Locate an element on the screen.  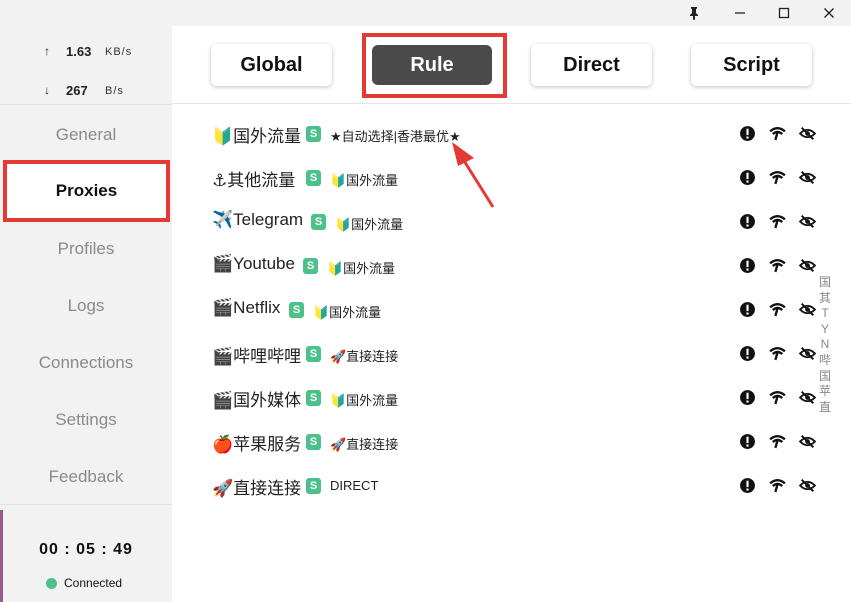
group-name: 🔰国外流量 is located at coordinates (257, 136).